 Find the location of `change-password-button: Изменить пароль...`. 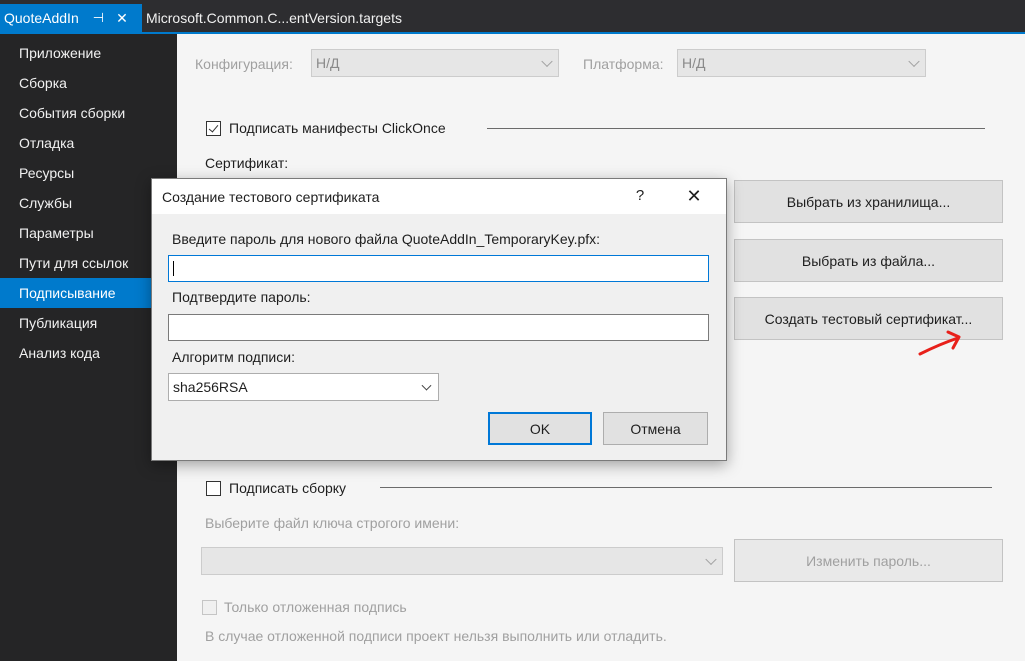

change-password-button: Изменить пароль... is located at coordinates (868, 560).